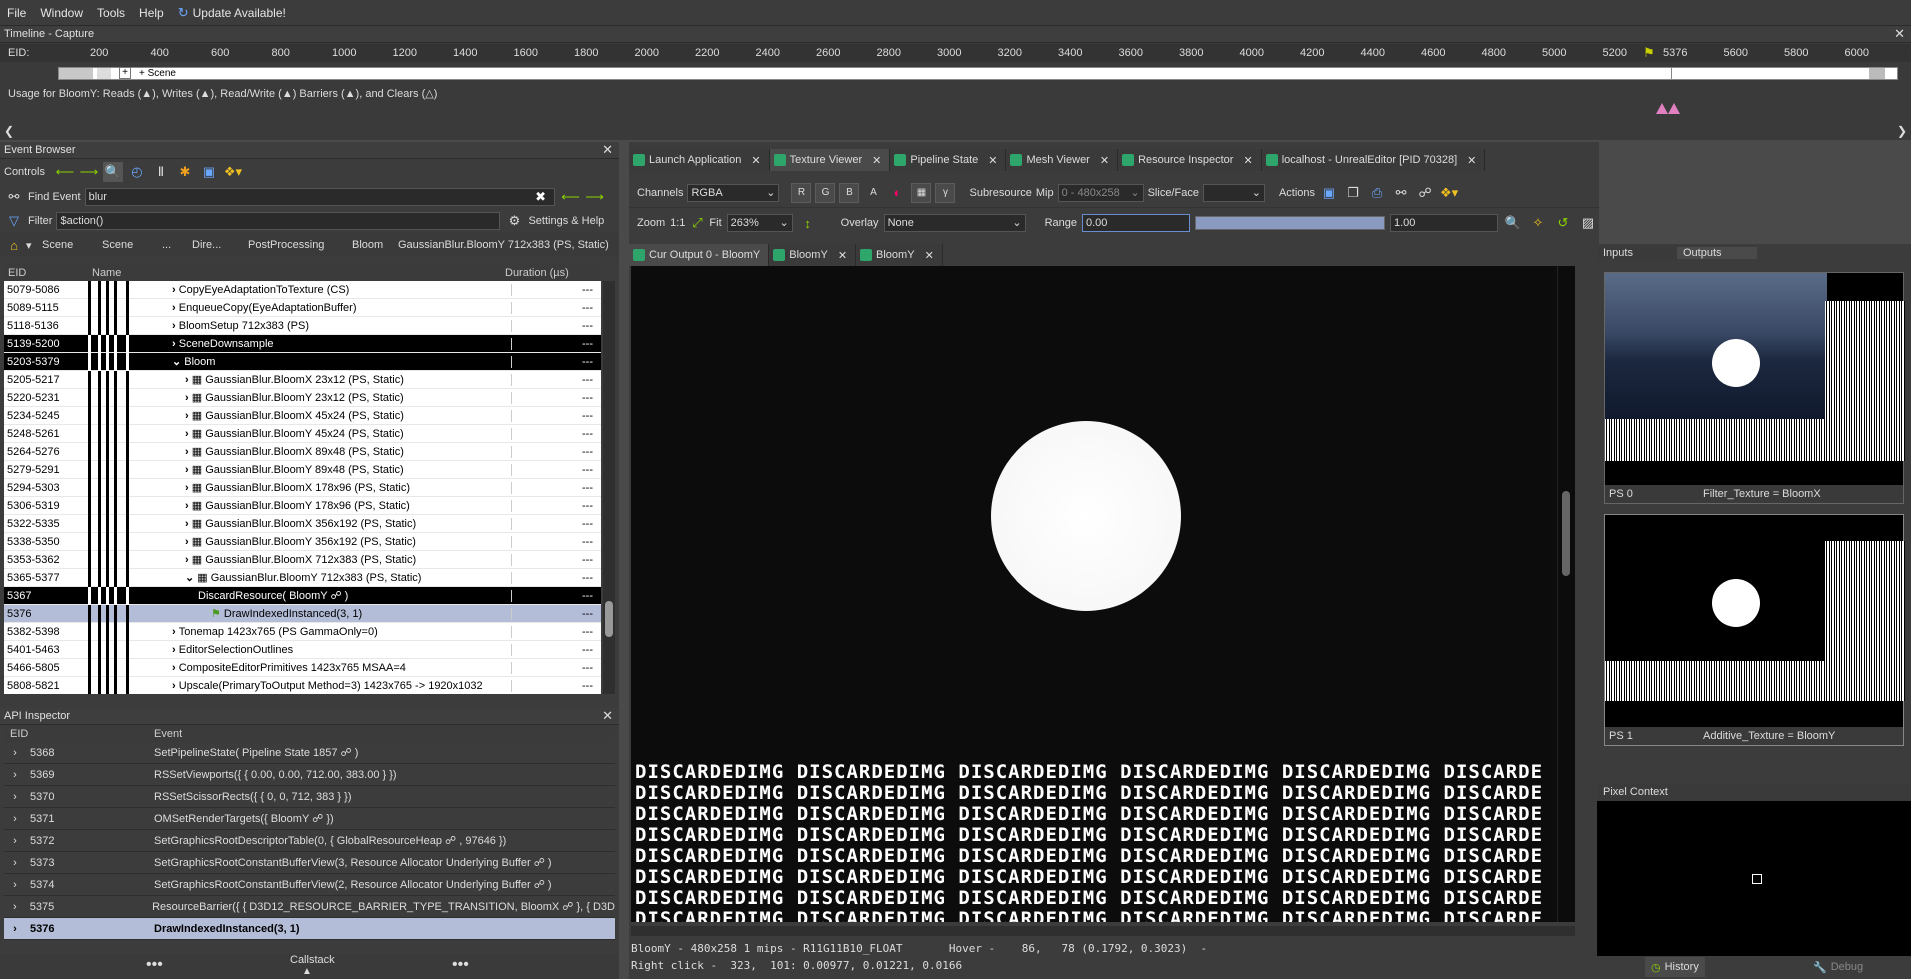  What do you see at coordinates (1754, 388) in the screenshot?
I see `thumbnail-bloomx: PS 0 Filter_Texture = BloomX` at bounding box center [1754, 388].